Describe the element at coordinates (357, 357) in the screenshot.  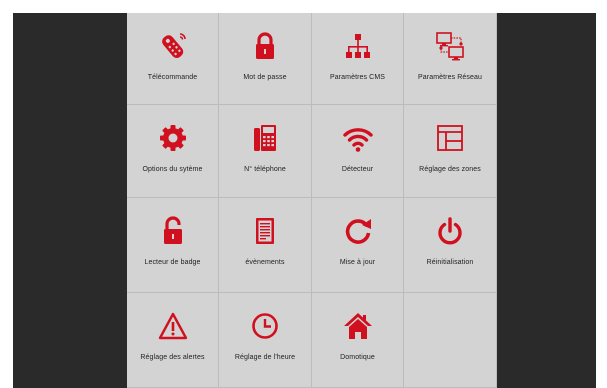
I see `menu-label: Domotique` at that location.